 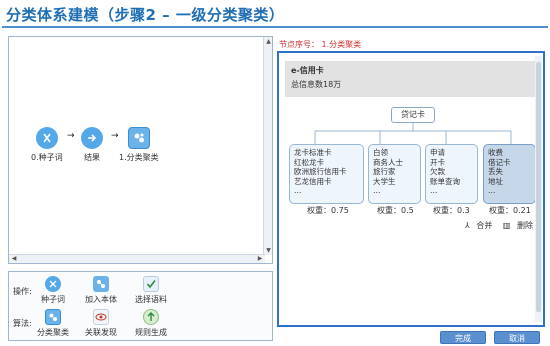 What do you see at coordinates (516, 225) in the screenshot?
I see `delete-action: ▥ 删除` at bounding box center [516, 225].